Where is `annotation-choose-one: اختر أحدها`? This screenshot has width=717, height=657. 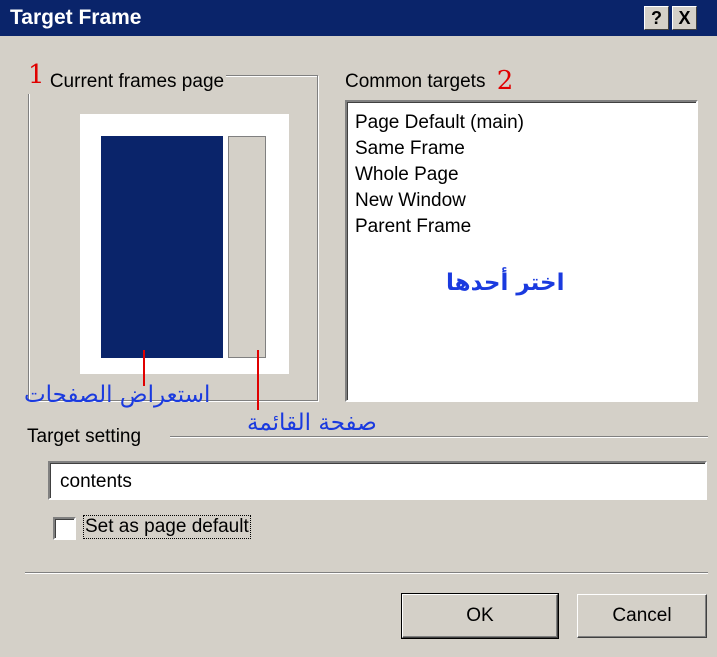 annotation-choose-one: اختر أحدها is located at coordinates (505, 283).